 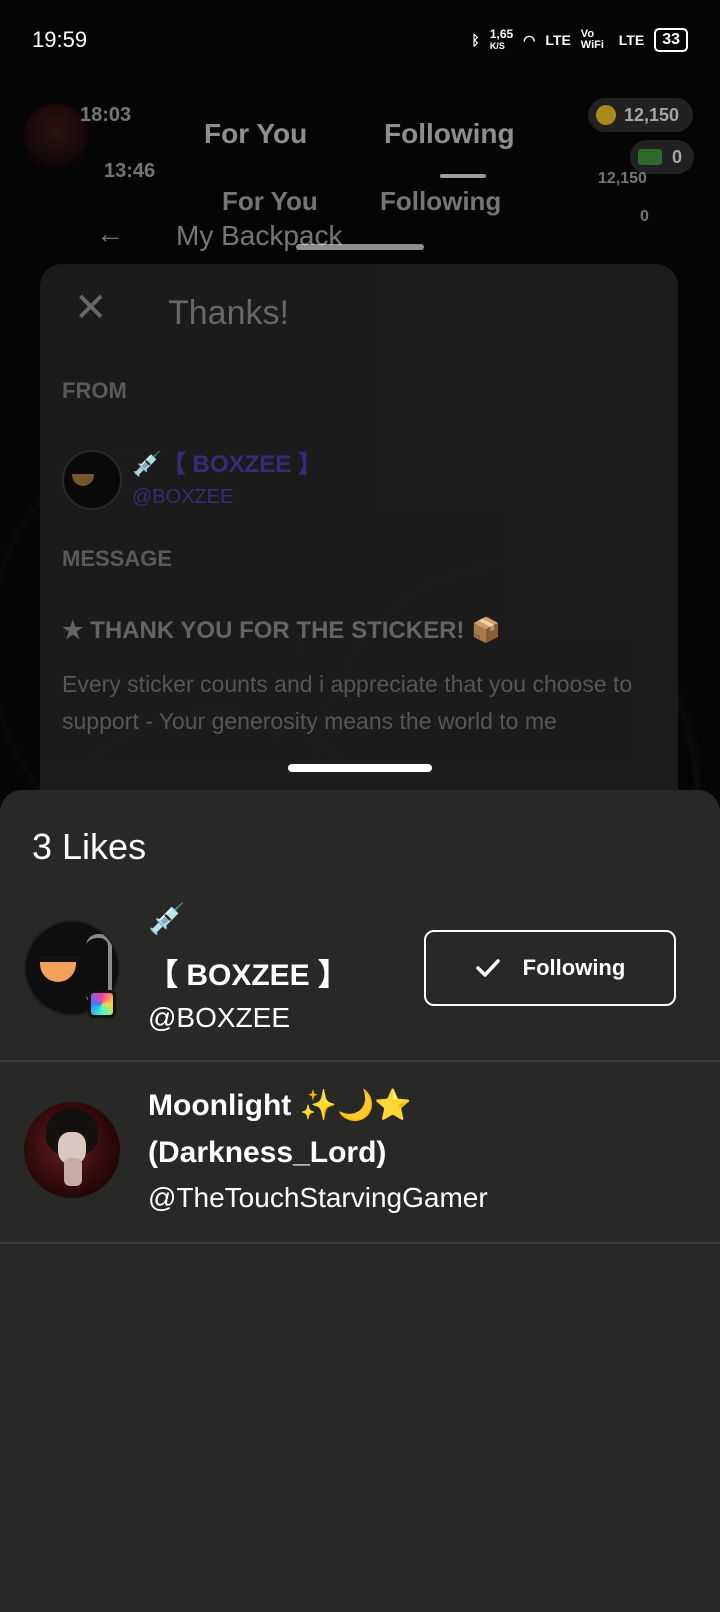 What do you see at coordinates (360, 247) in the screenshot?
I see `sheet-handle-background` at bounding box center [360, 247].